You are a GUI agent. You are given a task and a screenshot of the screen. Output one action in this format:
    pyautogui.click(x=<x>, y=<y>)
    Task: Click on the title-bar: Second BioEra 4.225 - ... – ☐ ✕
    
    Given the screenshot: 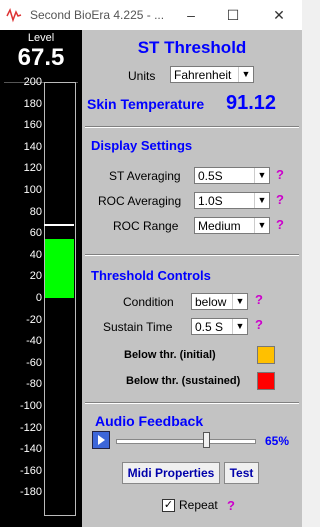 What is the action you would take?
    pyautogui.click(x=151, y=15)
    